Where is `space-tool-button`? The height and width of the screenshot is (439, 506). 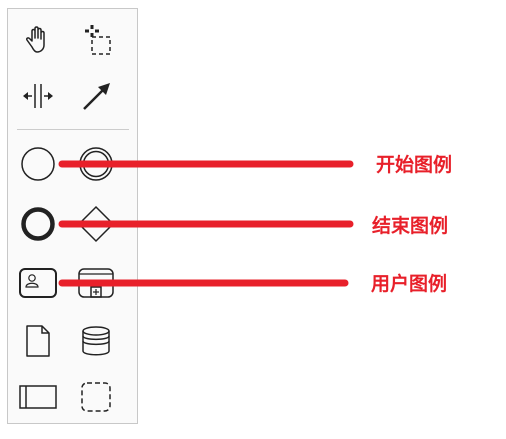 space-tool-button is located at coordinates (38, 96).